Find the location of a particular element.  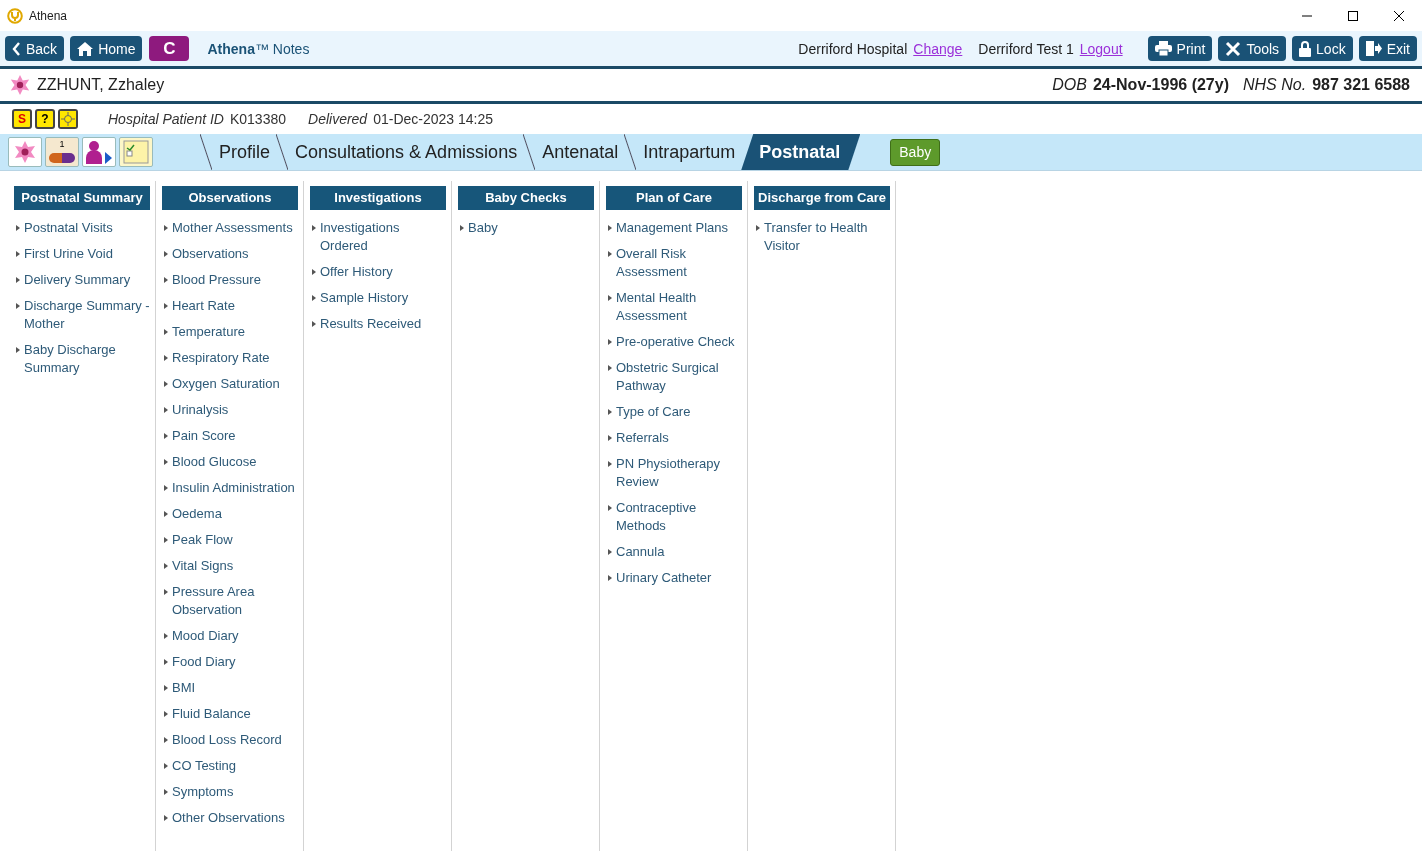

menu-link: Oedema is located at coordinates (197, 514).